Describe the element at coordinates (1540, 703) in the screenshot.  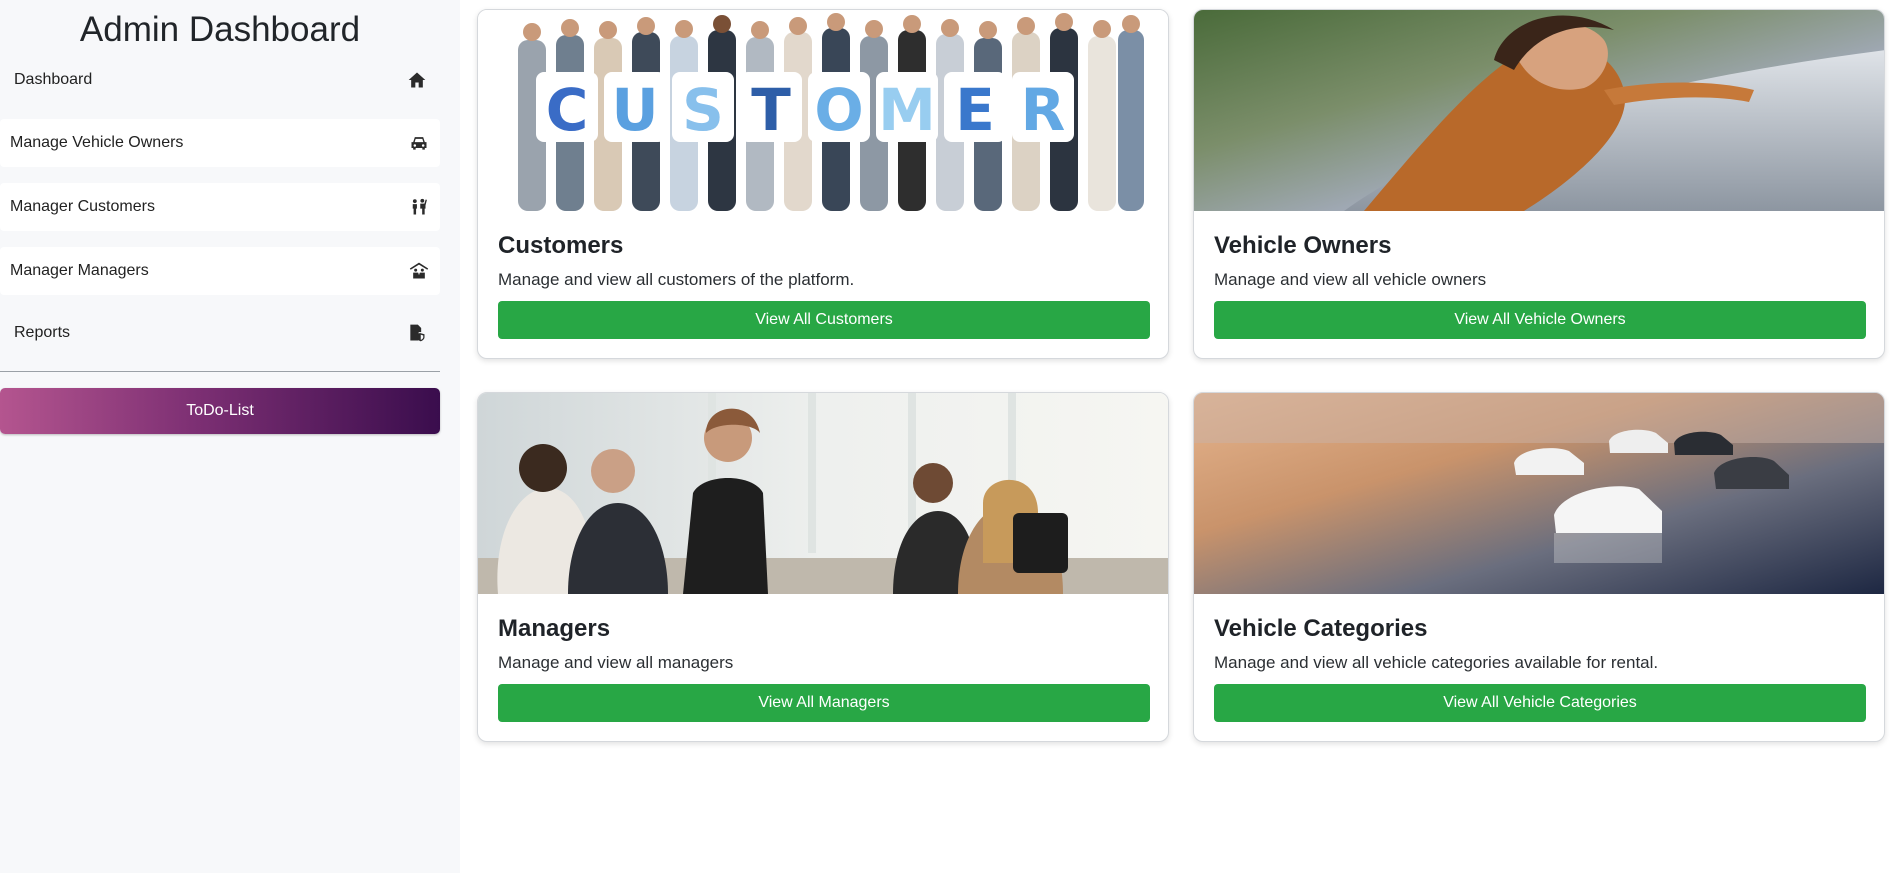
I see `view-all-vehicle-categories-button: View All Vehicle Categories` at that location.